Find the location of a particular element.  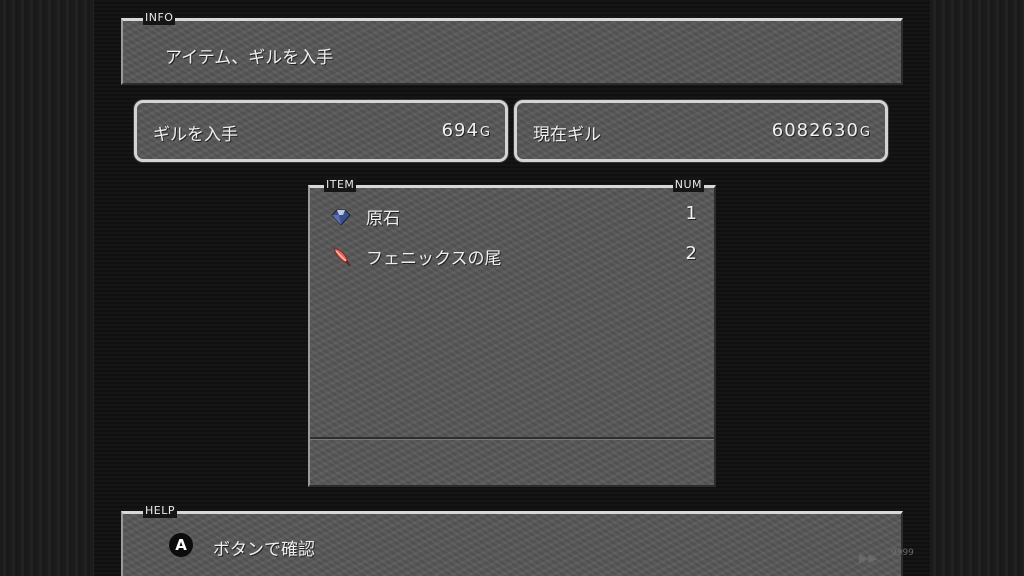

help-message: ボタンで確認 is located at coordinates (264, 550).